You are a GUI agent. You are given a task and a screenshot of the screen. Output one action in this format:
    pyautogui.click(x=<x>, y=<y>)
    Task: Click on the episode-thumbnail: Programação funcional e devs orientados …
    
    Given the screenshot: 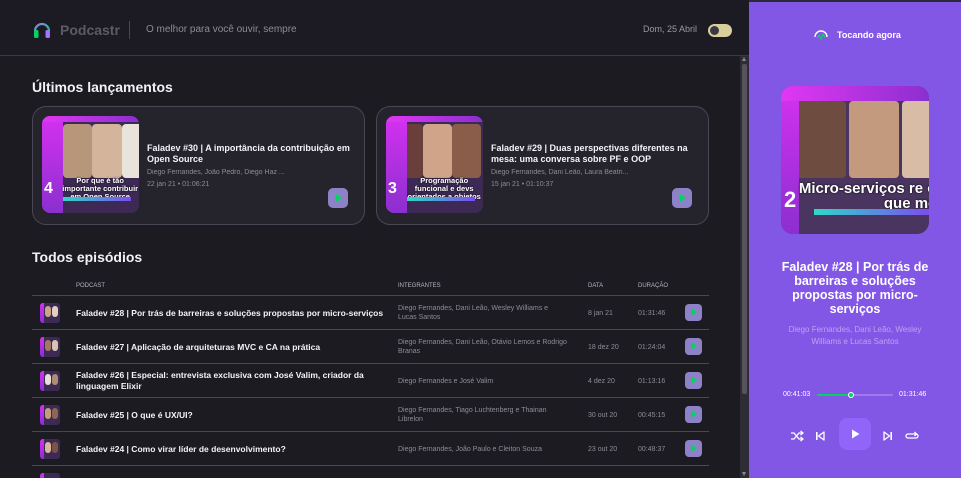 What is the action you would take?
    pyautogui.click(x=434, y=164)
    